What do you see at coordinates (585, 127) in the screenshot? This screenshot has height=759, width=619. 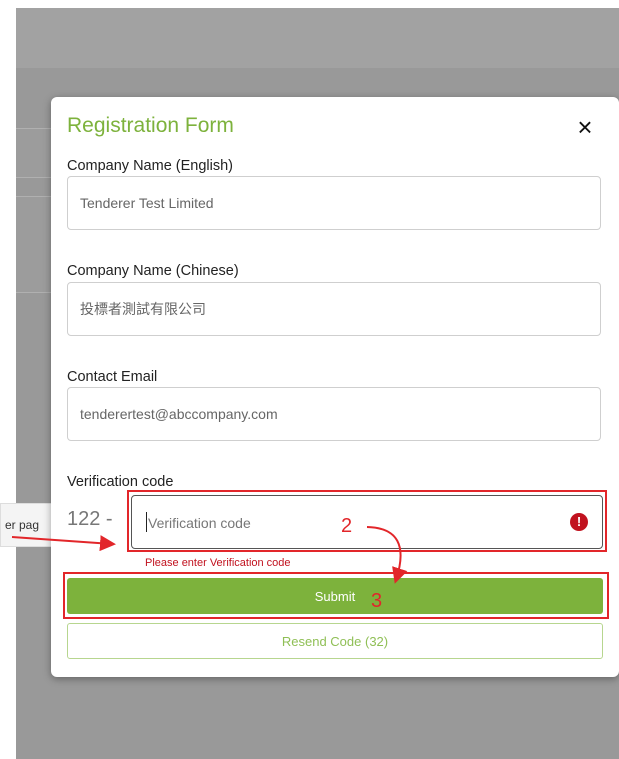 I see `close-icon: ×` at bounding box center [585, 127].